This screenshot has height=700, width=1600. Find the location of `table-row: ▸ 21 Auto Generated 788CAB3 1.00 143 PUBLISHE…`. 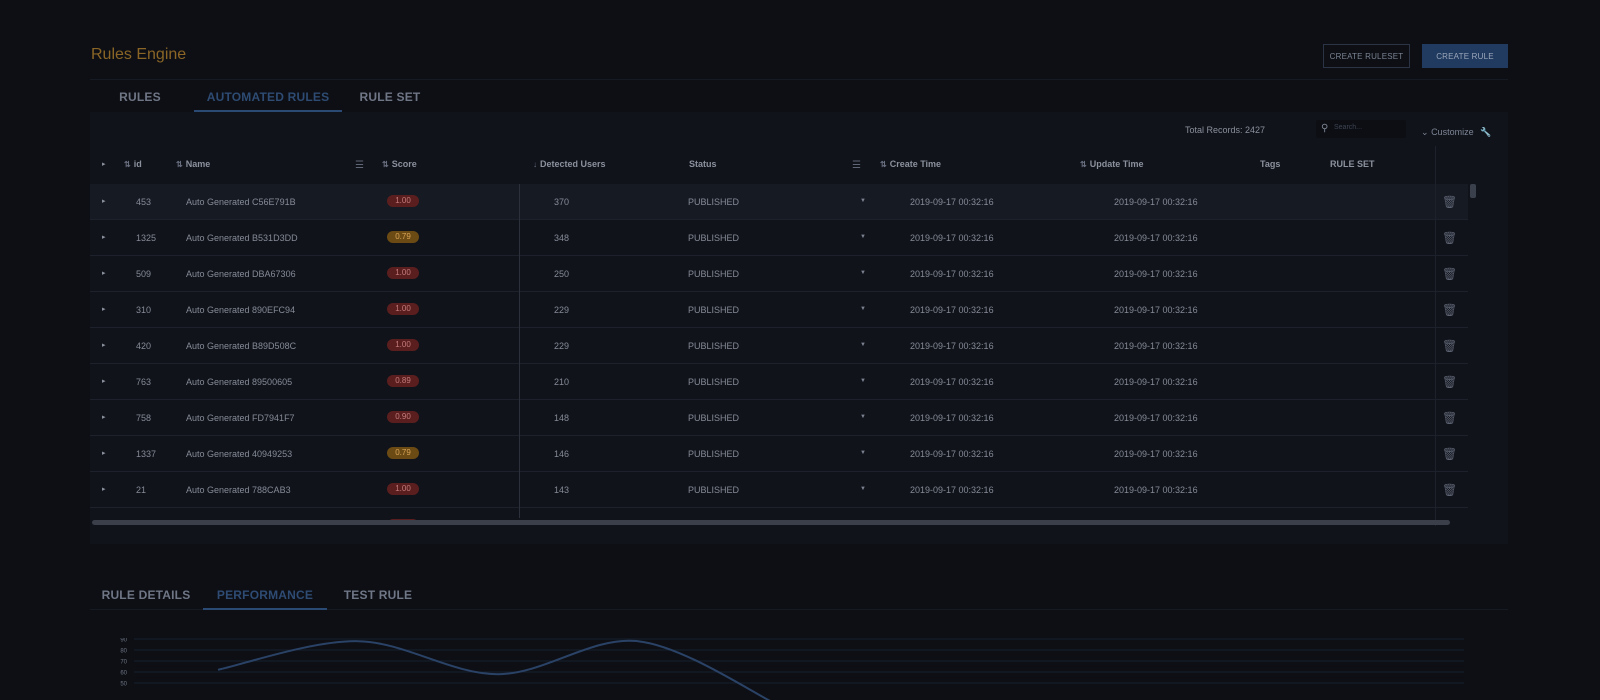

table-row: ▸ 21 Auto Generated 788CAB3 1.00 143 PUBLISHE… is located at coordinates (779, 490).